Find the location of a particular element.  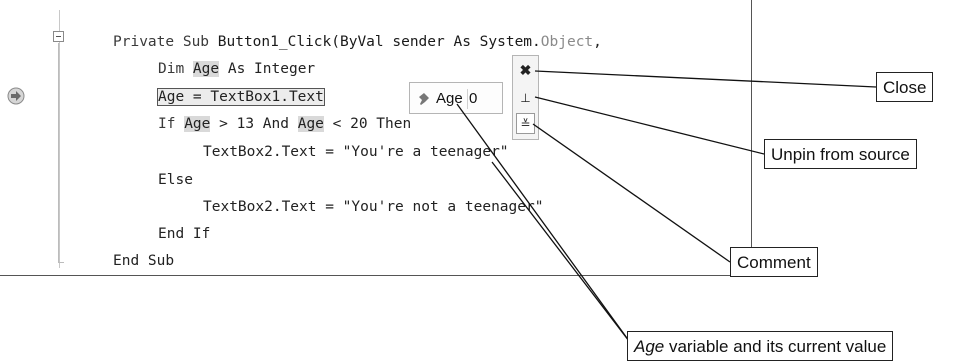

callout-unpin: Unpin from source is located at coordinates (840, 154).